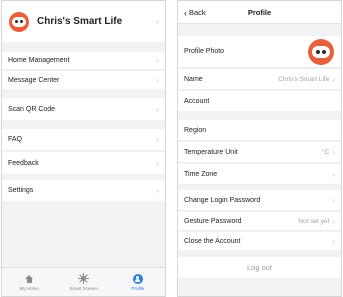 The height and width of the screenshot is (297, 343). I want to click on menu-message-center: Message Center ›, so click(83, 80).